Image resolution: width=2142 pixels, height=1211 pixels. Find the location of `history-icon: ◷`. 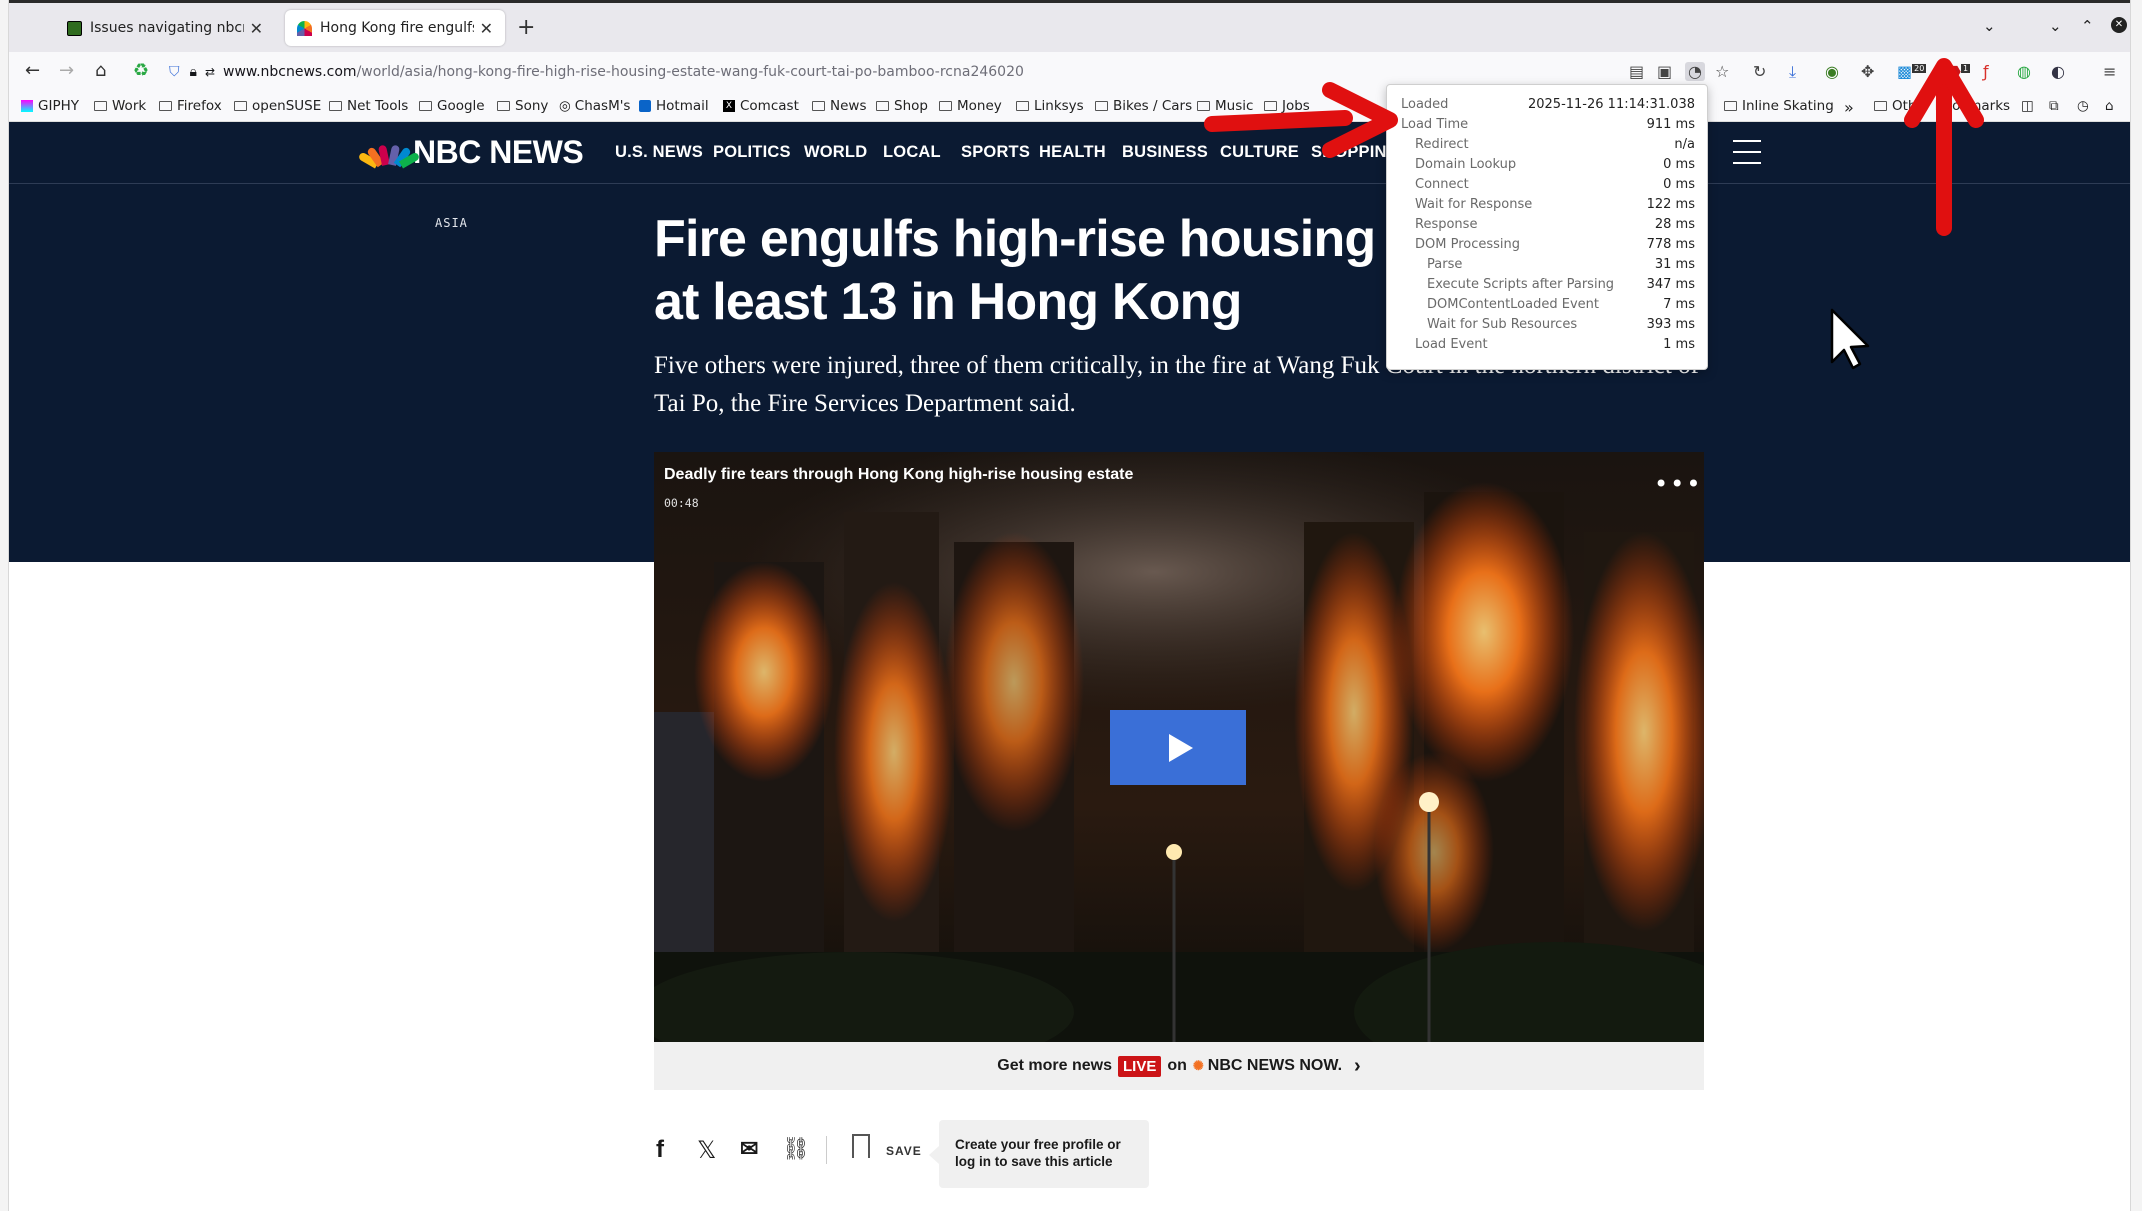

history-icon: ◷ is located at coordinates (2083, 106).